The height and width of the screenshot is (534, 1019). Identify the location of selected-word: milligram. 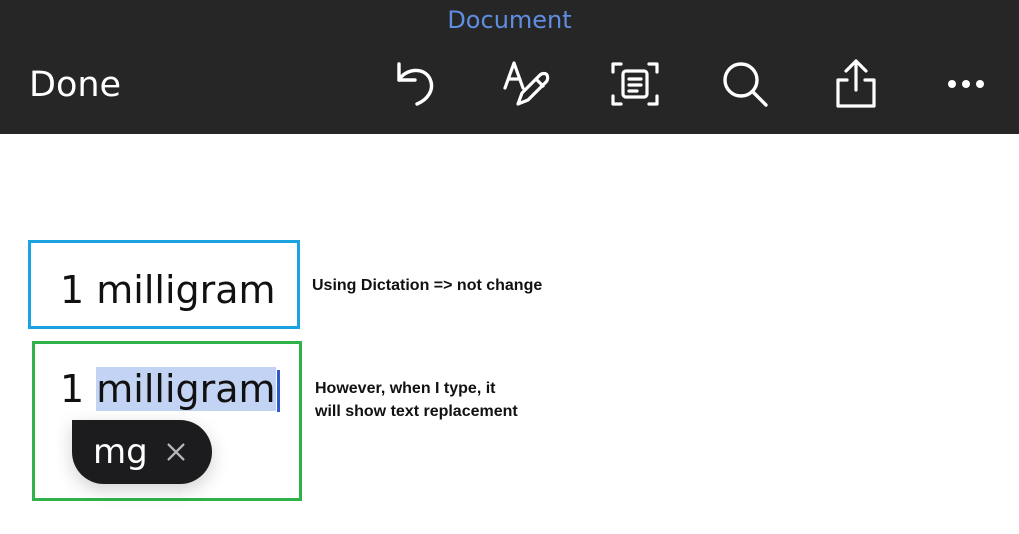
(186, 389).